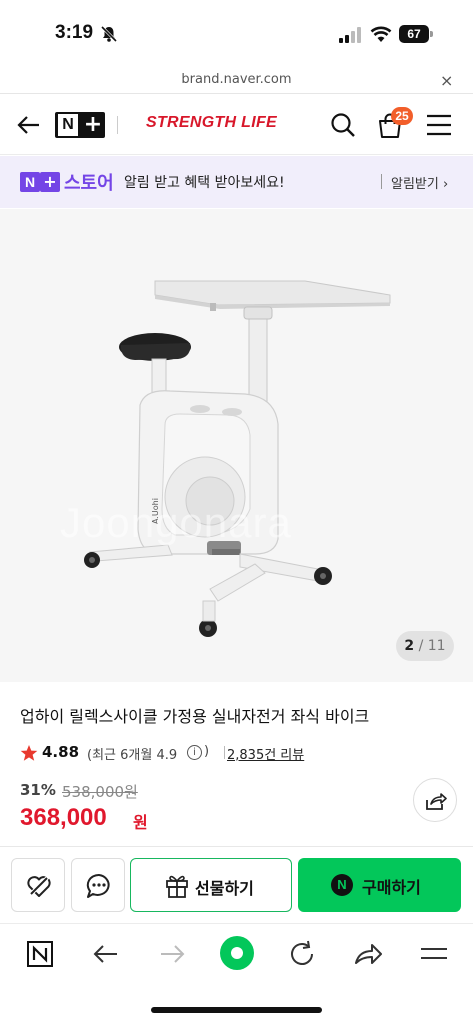 The height and width of the screenshot is (1024, 473). I want to click on search-icon, so click(343, 125).